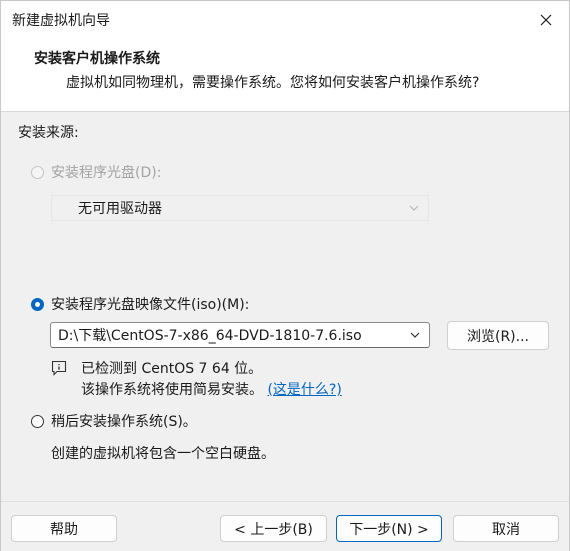  What do you see at coordinates (97, 59) in the screenshot?
I see `page-title: 安装客户机操作系统` at bounding box center [97, 59].